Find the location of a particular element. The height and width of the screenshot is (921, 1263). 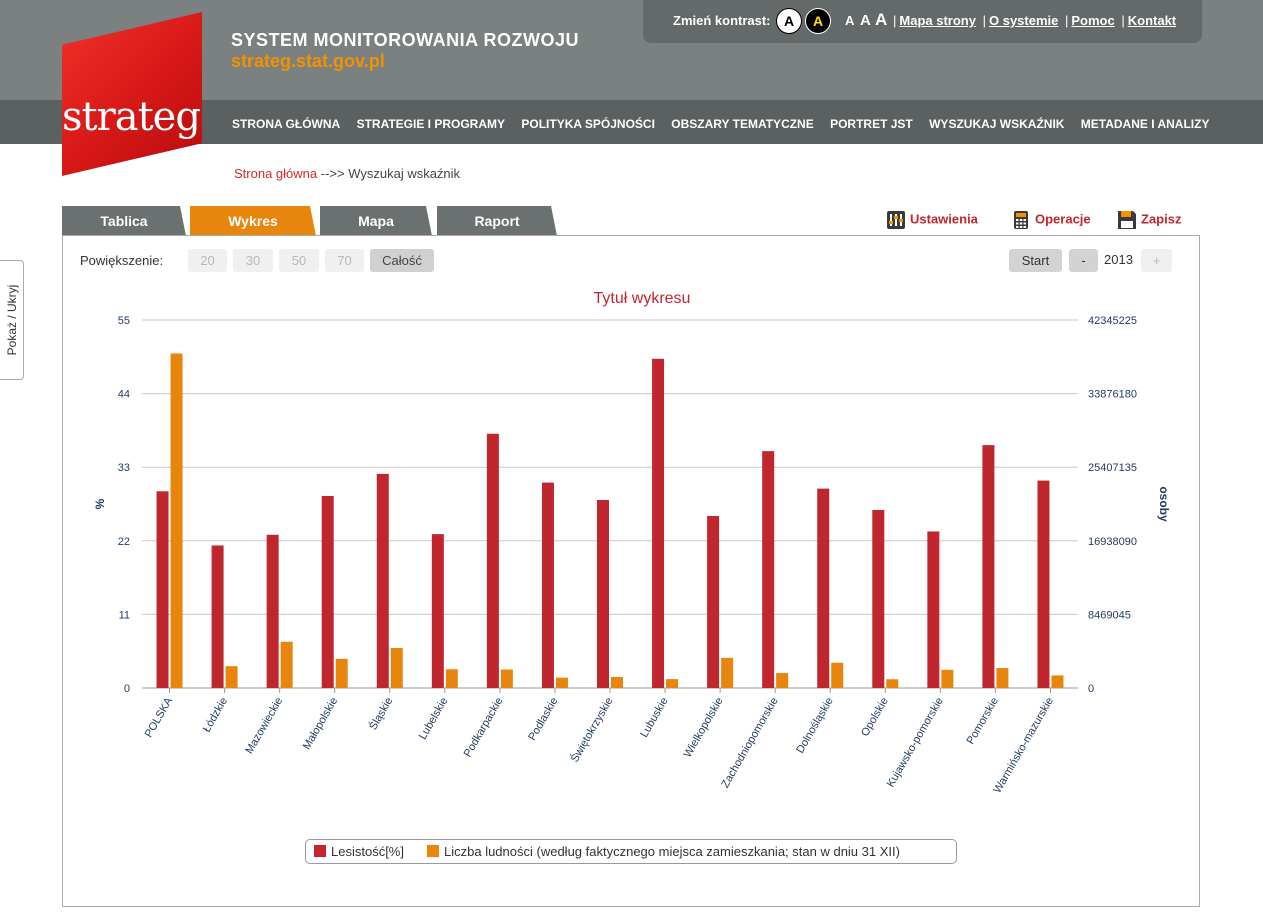

x-tick-label: Pomorskie is located at coordinates (983, 721).